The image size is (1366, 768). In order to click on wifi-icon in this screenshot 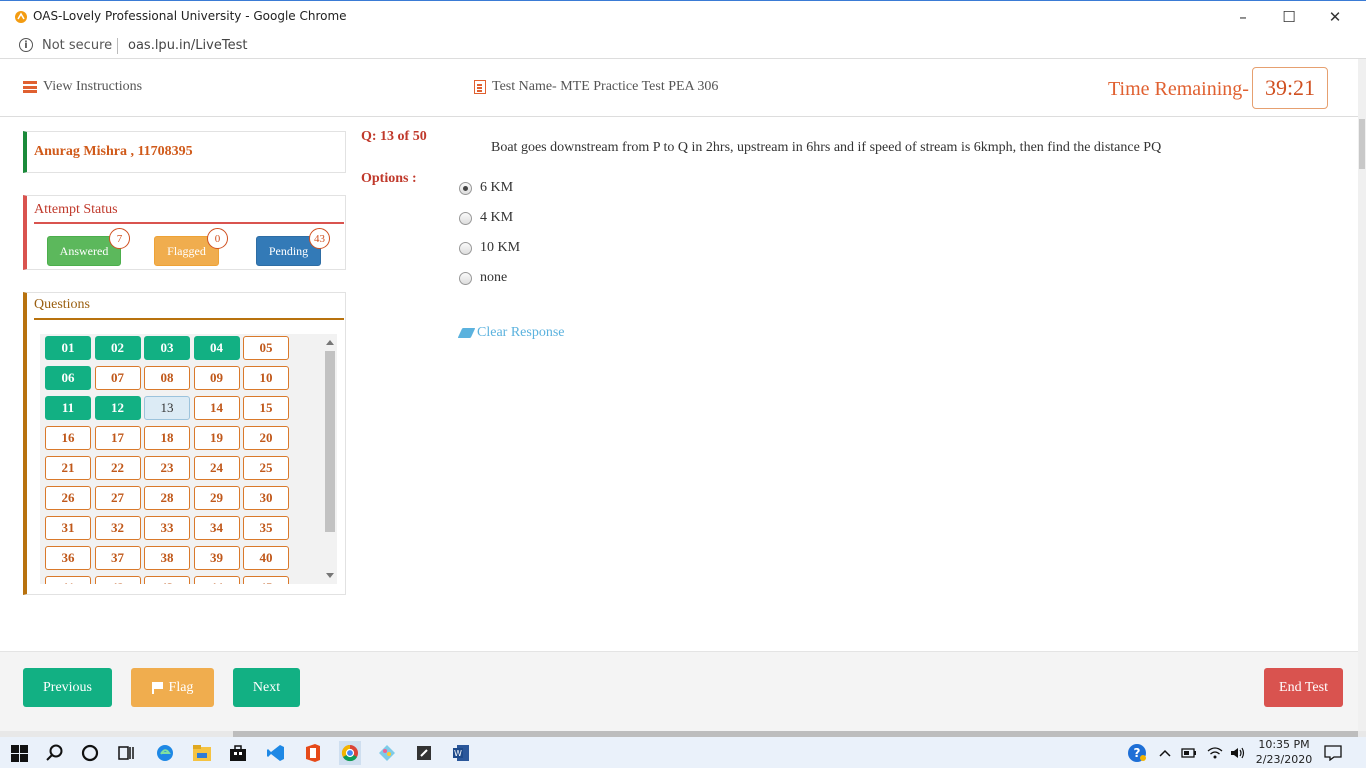, I will do `click(1215, 753)`.